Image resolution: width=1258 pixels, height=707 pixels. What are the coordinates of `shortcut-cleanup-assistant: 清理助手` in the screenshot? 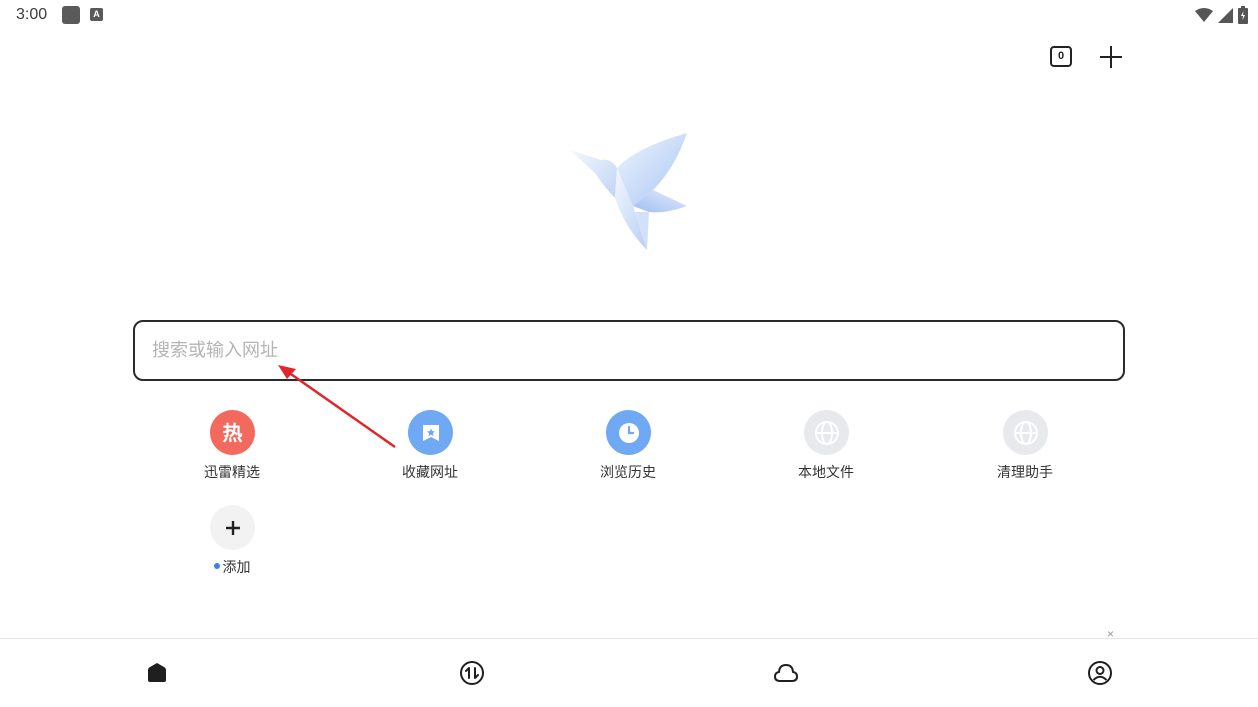 It's located at (1025, 450).